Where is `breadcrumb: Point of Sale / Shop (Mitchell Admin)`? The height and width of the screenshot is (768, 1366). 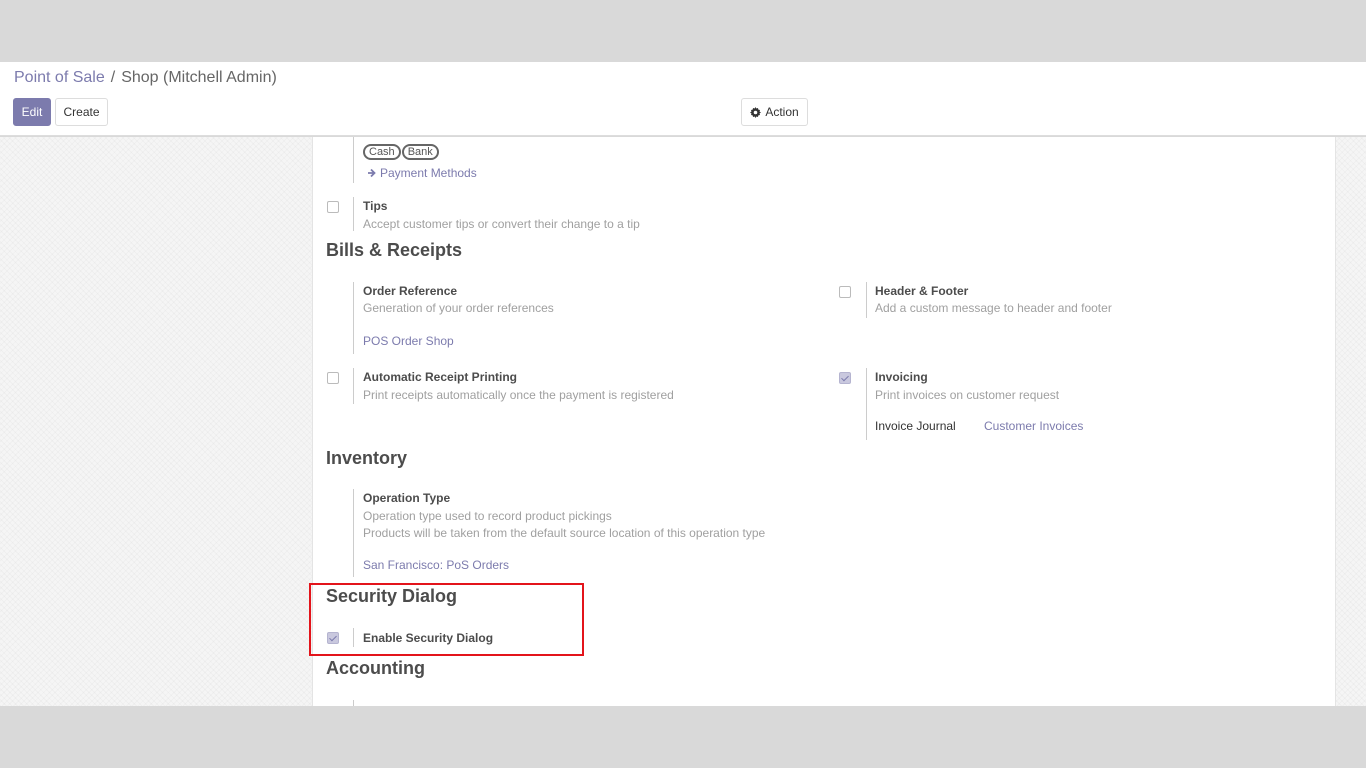
breadcrumb: Point of Sale / Shop (Mitchell Admin) is located at coordinates (145, 78).